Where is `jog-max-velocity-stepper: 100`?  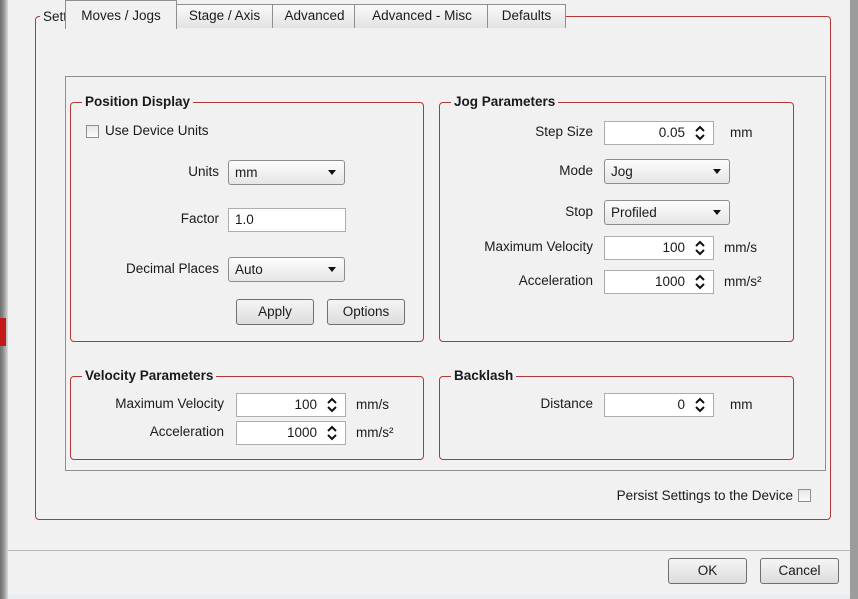 jog-max-velocity-stepper: 100 is located at coordinates (659, 248).